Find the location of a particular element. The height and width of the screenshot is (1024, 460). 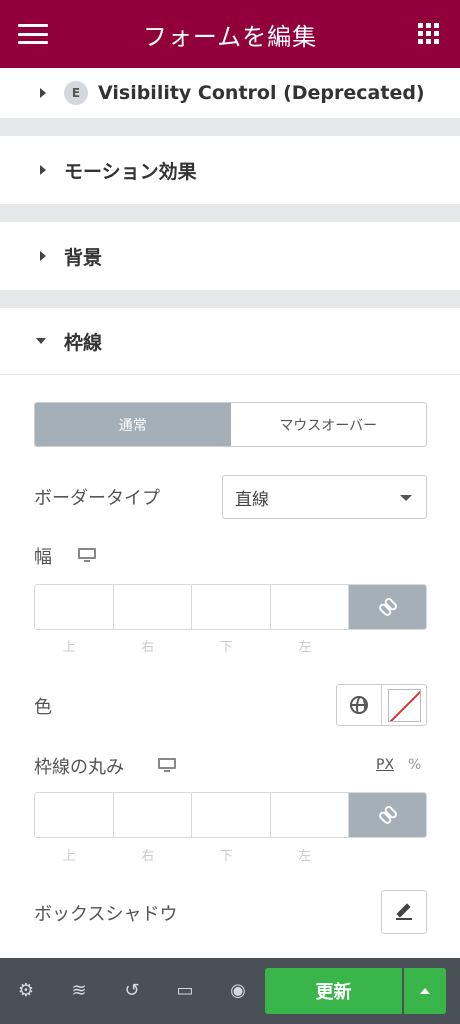

history-icon: ↺ is located at coordinates (132, 991).